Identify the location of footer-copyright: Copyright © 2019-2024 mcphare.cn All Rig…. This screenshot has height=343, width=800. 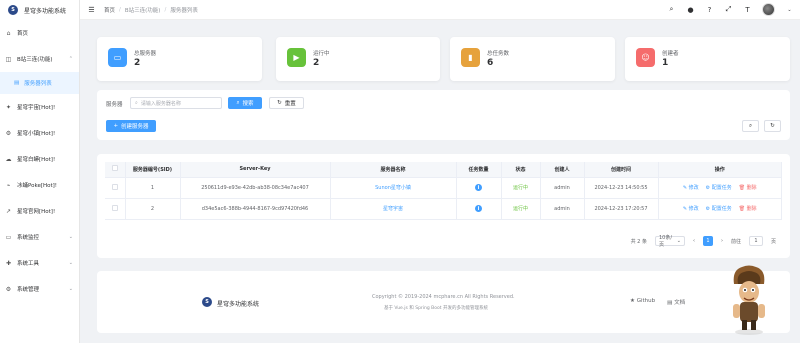
(443, 297).